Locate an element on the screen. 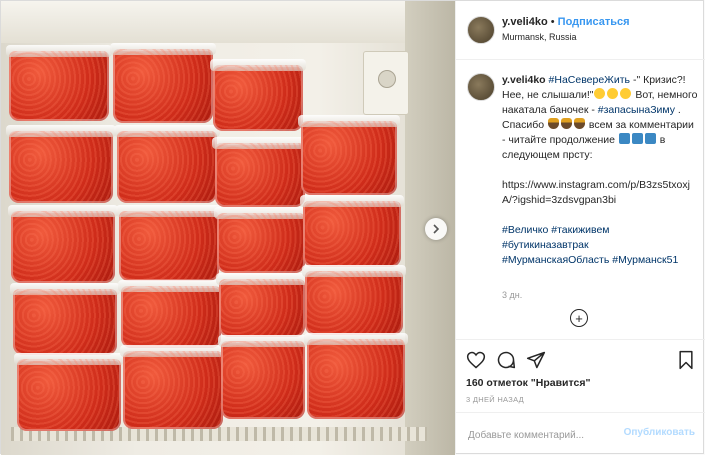  post-header: y.veli4ko • Подписаться Murmansk, Russia is located at coordinates (580, 30).